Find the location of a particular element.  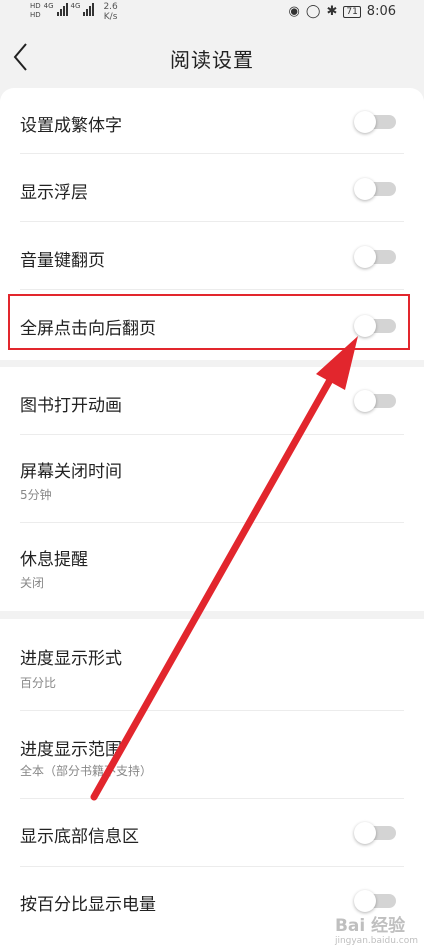

setting-label: 图书打开动画 is located at coordinates (71, 406).